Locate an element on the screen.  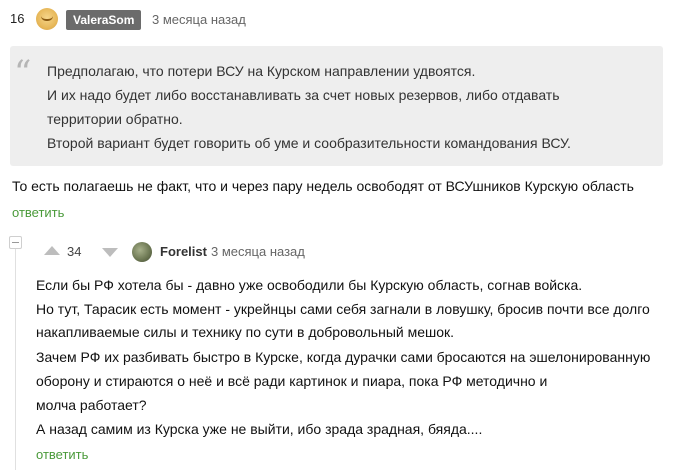
author-badge: ValeraSom is located at coordinates (104, 20).